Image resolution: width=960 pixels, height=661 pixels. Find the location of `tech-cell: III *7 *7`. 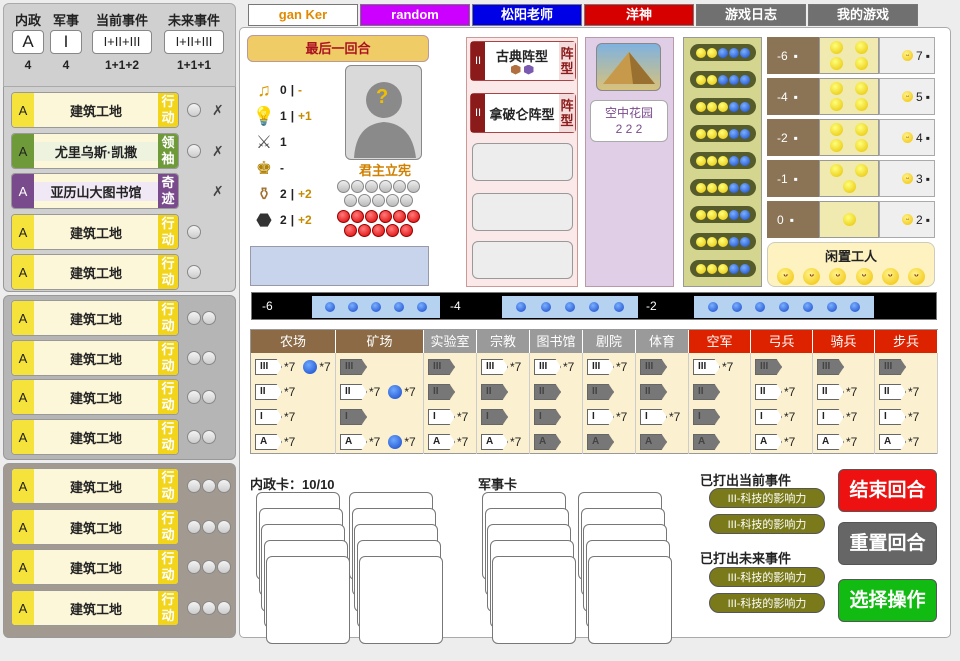

tech-cell: III *7 *7 is located at coordinates (293, 367).